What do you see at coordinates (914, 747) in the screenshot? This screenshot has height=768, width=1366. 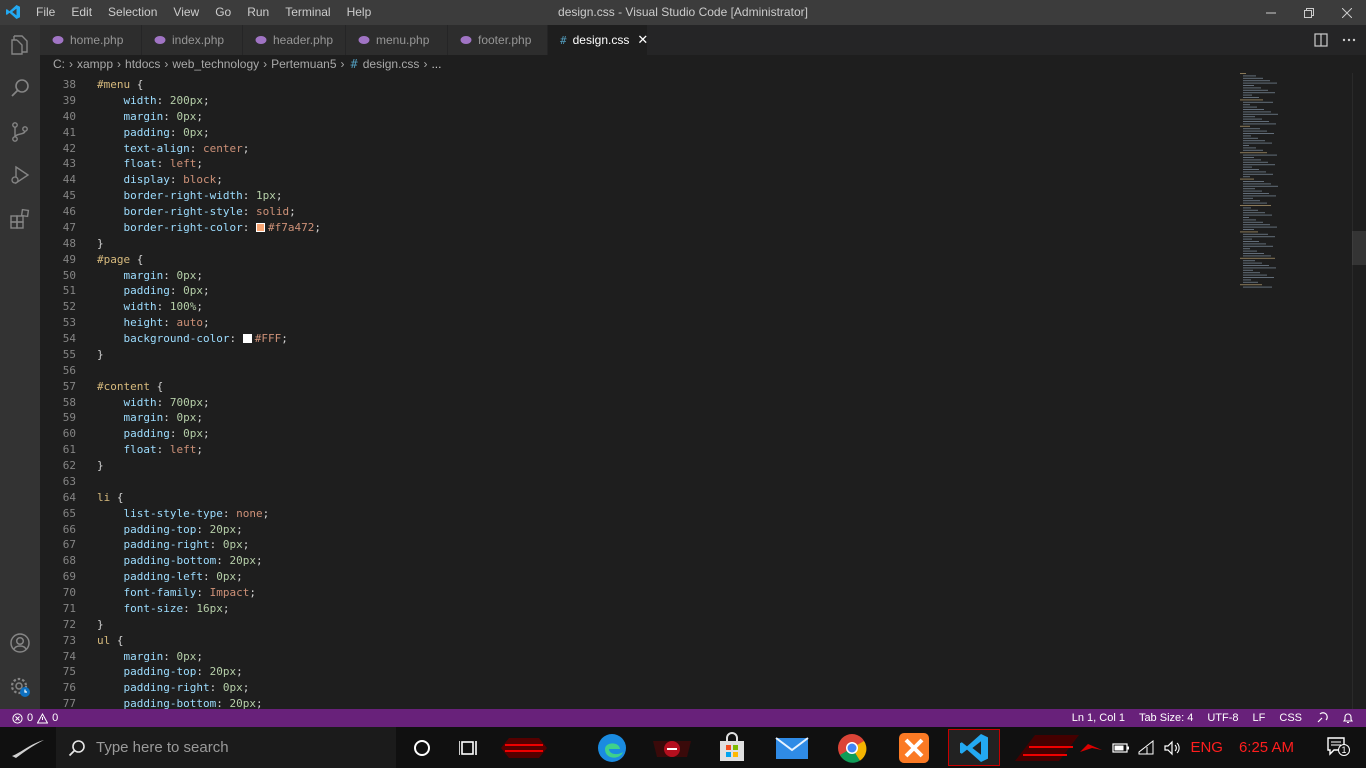 I see `xampp-app` at bounding box center [914, 747].